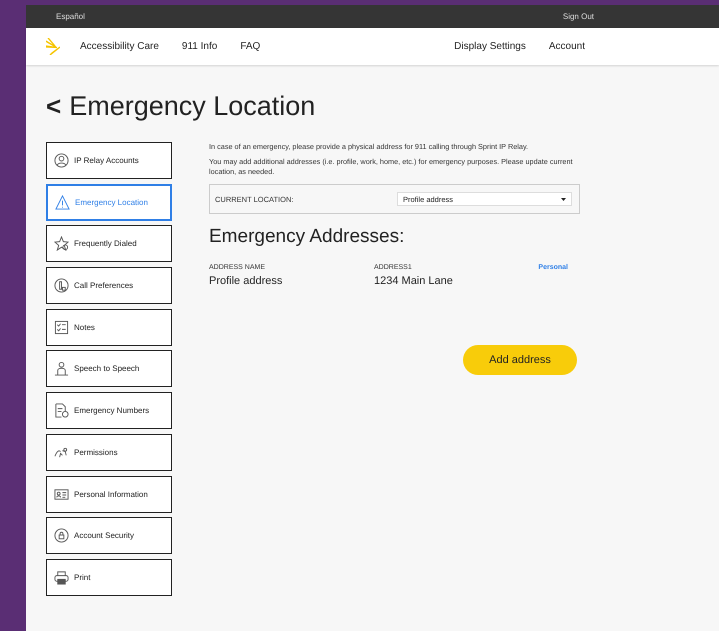  I want to click on sidebar-item: Emergency Location, so click(109, 202).